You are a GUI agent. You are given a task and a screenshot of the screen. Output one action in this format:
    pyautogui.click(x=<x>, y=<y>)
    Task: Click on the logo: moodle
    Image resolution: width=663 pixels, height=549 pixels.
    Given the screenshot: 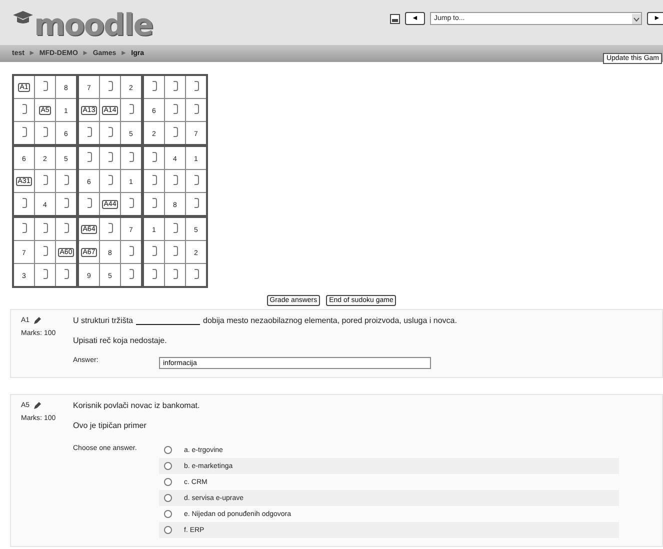 What is the action you would take?
    pyautogui.click(x=93, y=26)
    